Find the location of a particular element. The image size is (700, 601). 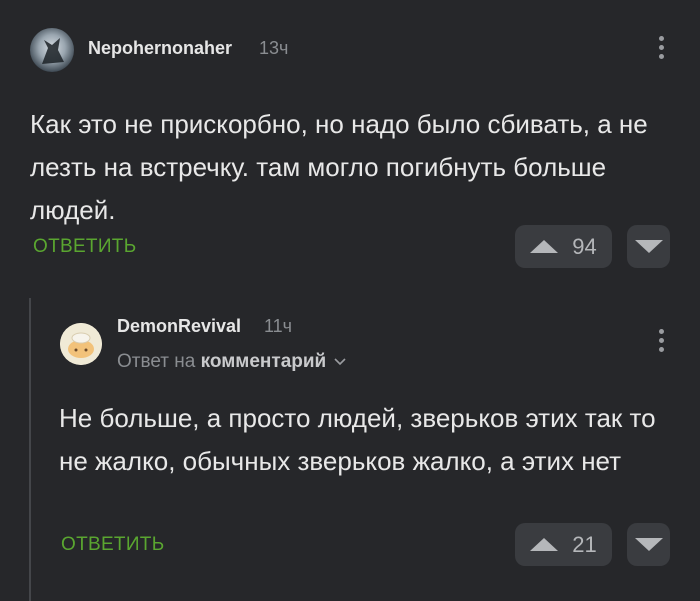

comment-time: 11ч is located at coordinates (278, 326).